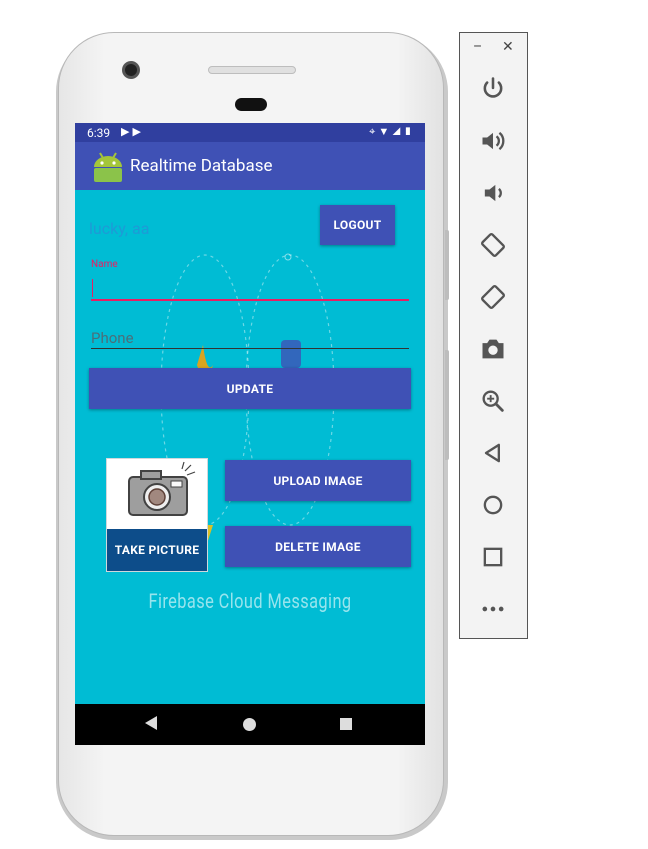  I want to click on user-info-text: lucky, aa, so click(119, 228).